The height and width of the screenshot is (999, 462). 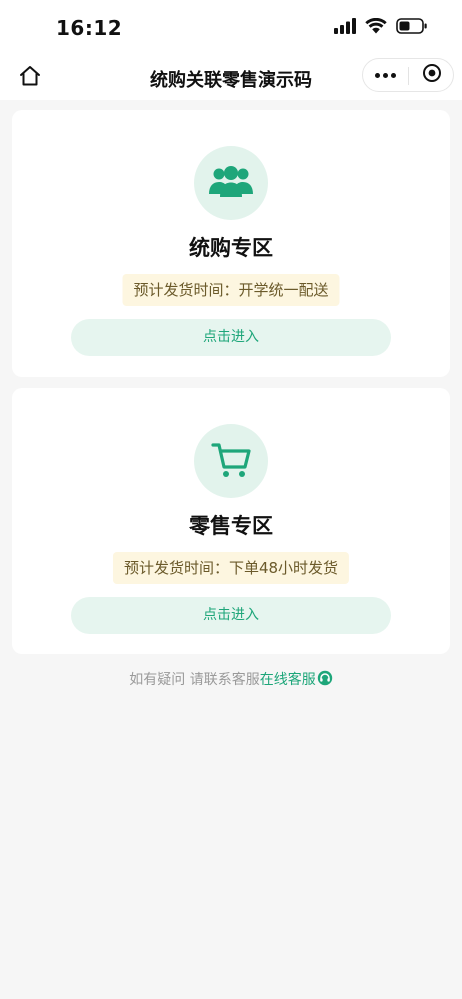 I want to click on shopping-cart-icon, so click(x=231, y=461).